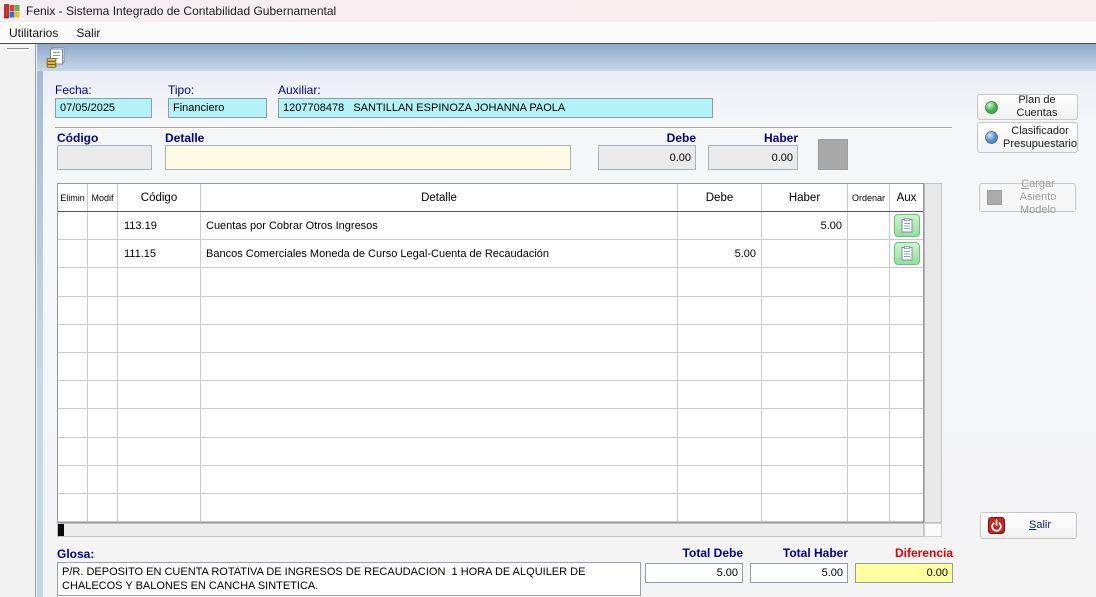  I want to click on panel-grip, so click(18, 49).